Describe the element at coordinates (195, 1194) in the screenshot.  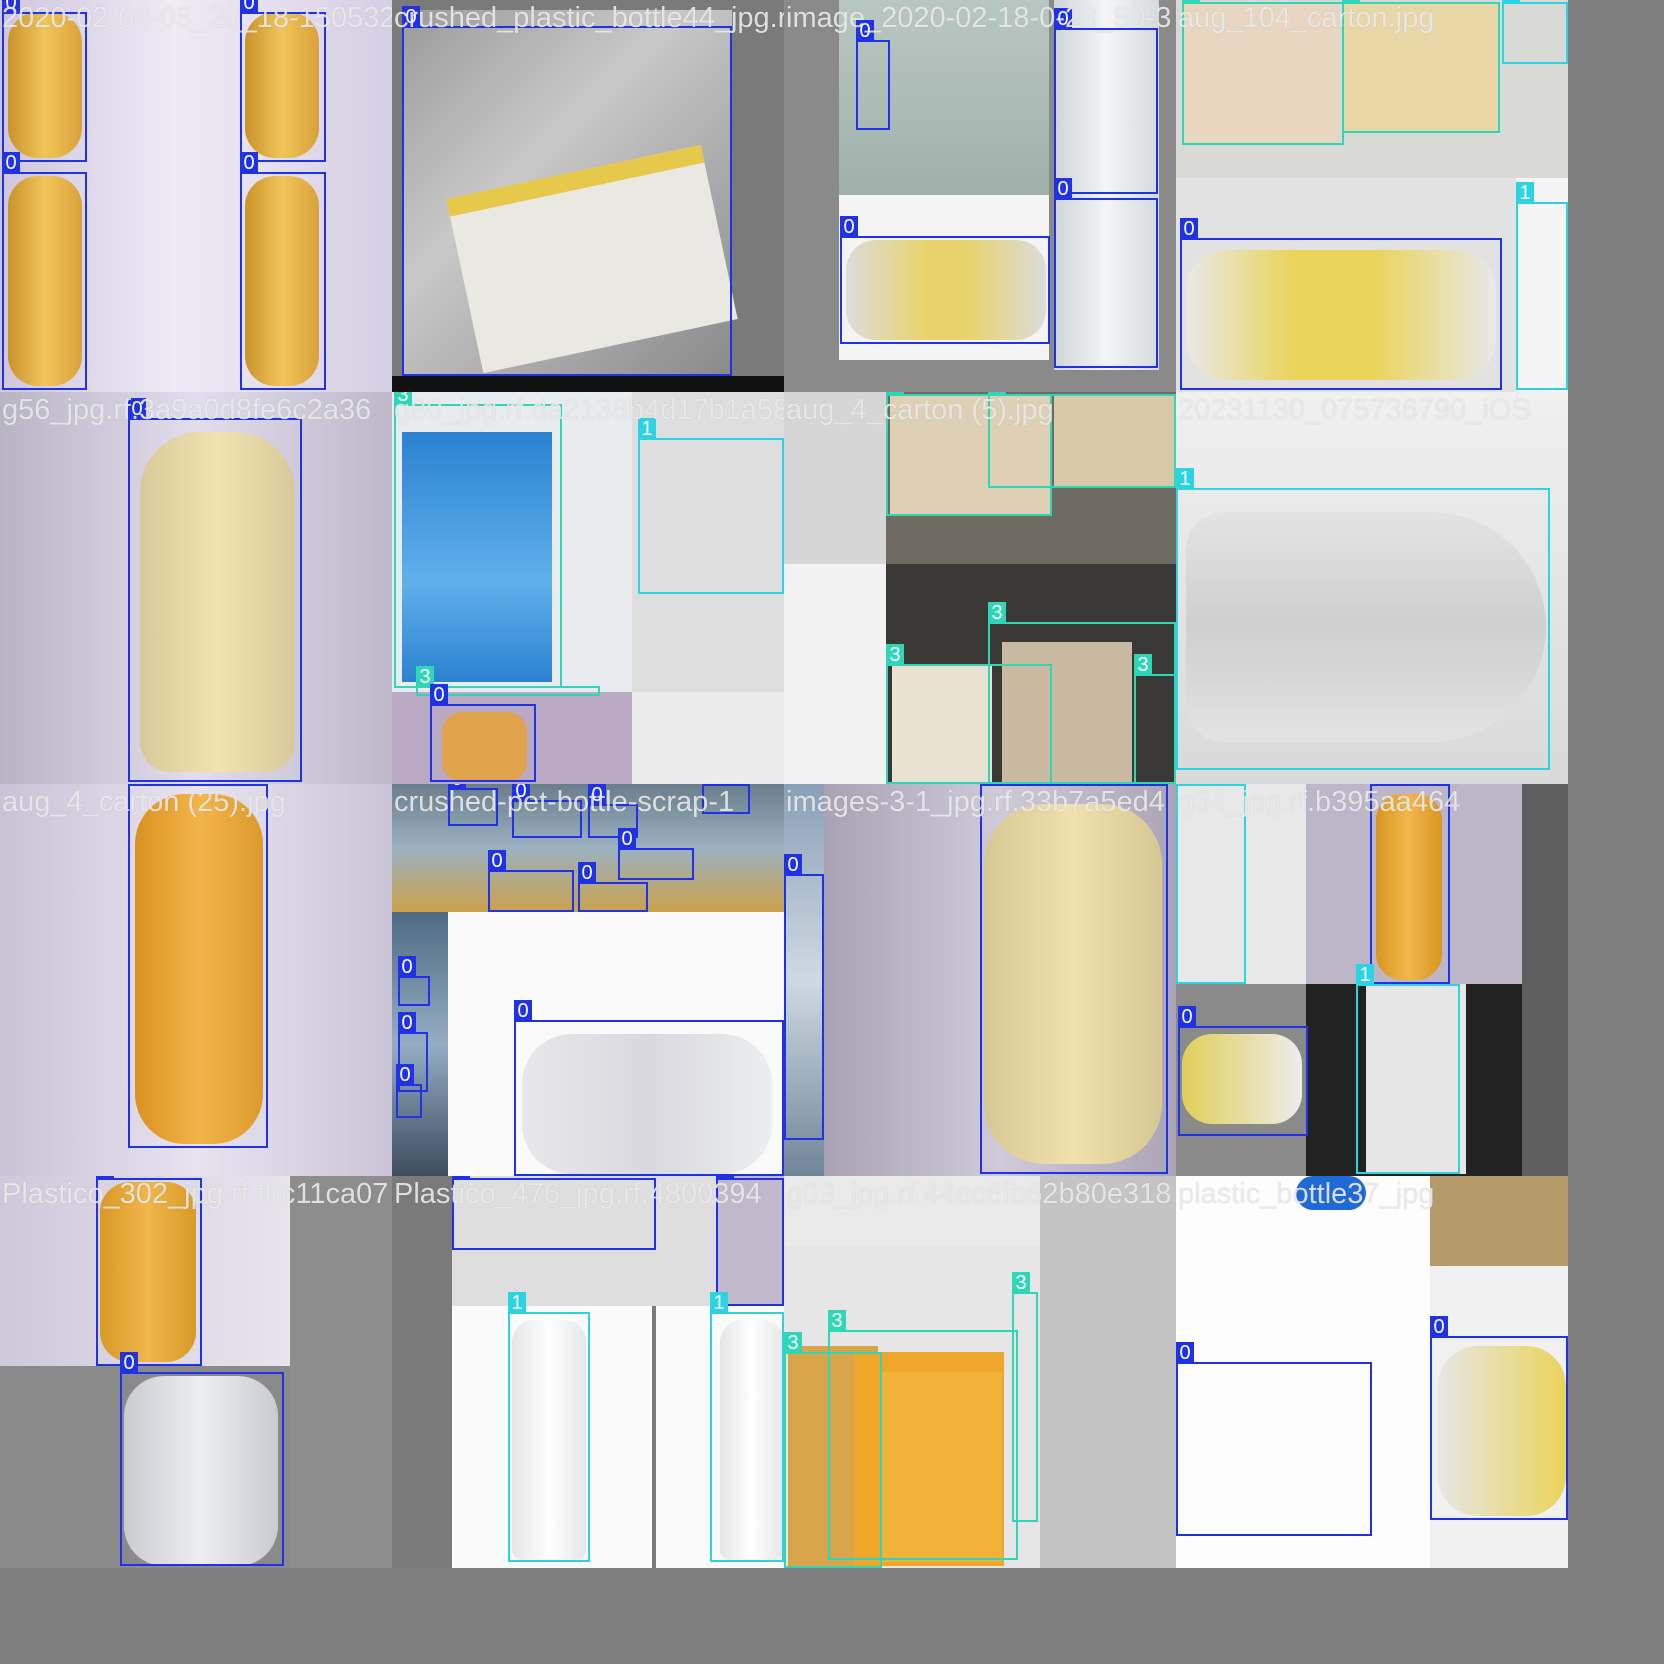
I see `tile-title: Plastico_302_jpg.rf.fbc11ca07` at that location.